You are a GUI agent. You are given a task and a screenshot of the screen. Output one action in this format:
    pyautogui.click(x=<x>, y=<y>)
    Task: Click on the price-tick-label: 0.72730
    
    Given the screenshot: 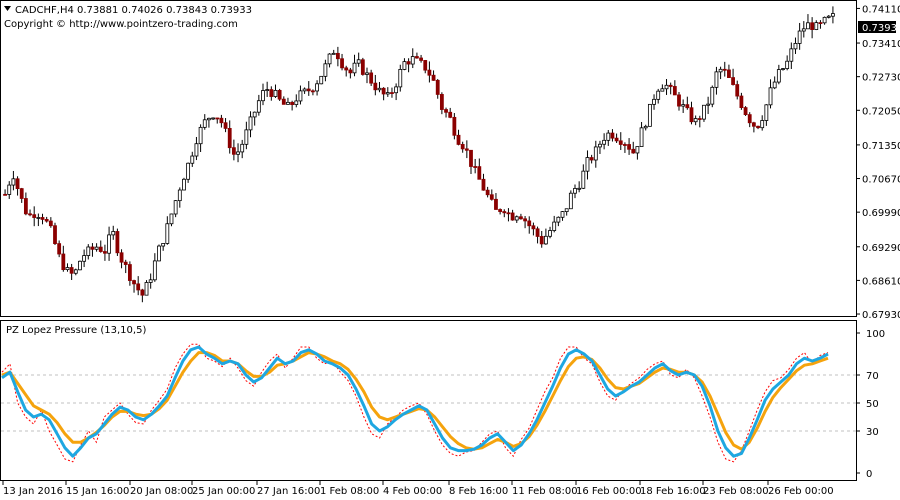 What is the action you would take?
    pyautogui.click(x=881, y=78)
    